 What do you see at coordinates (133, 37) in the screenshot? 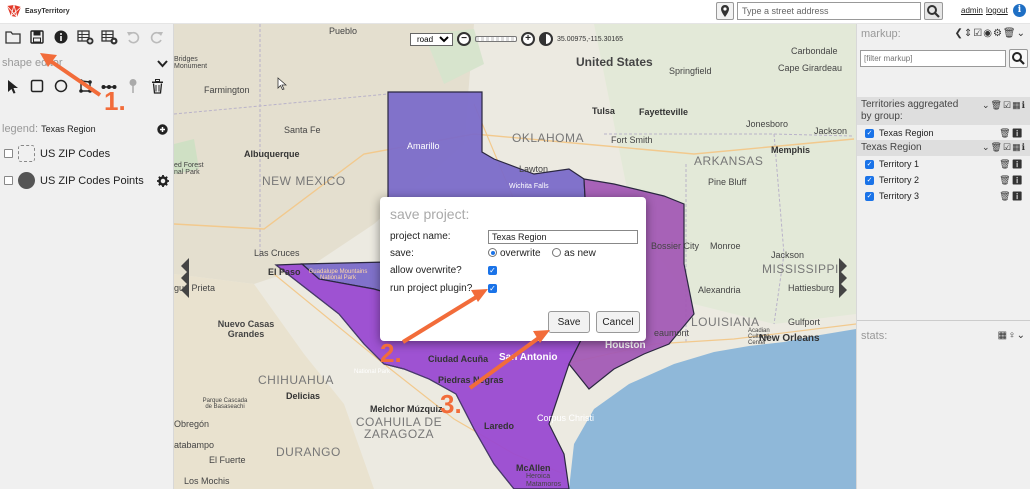
I see `undo-icon` at bounding box center [133, 37].